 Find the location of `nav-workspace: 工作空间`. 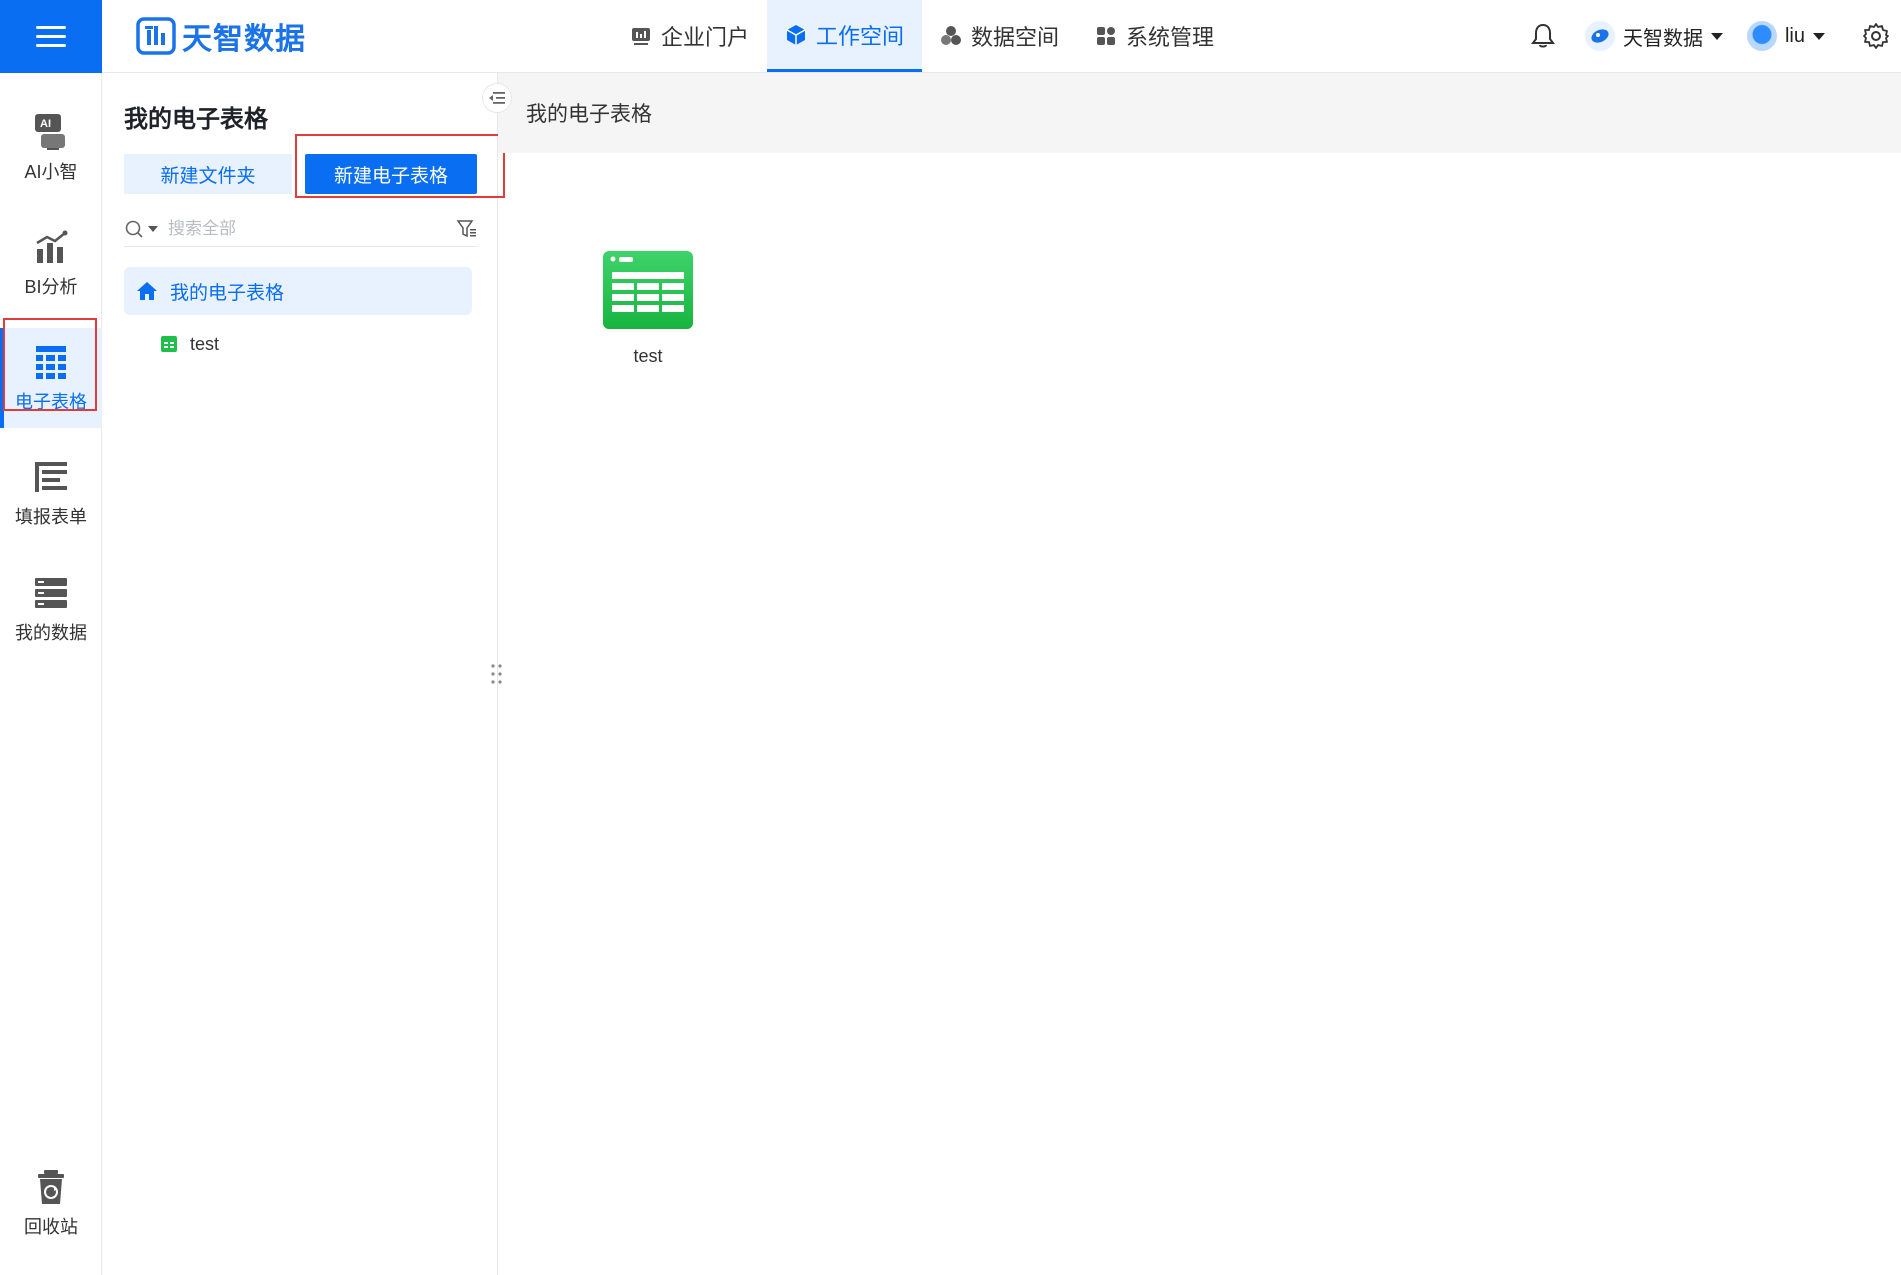

nav-workspace: 工作空间 is located at coordinates (845, 36).